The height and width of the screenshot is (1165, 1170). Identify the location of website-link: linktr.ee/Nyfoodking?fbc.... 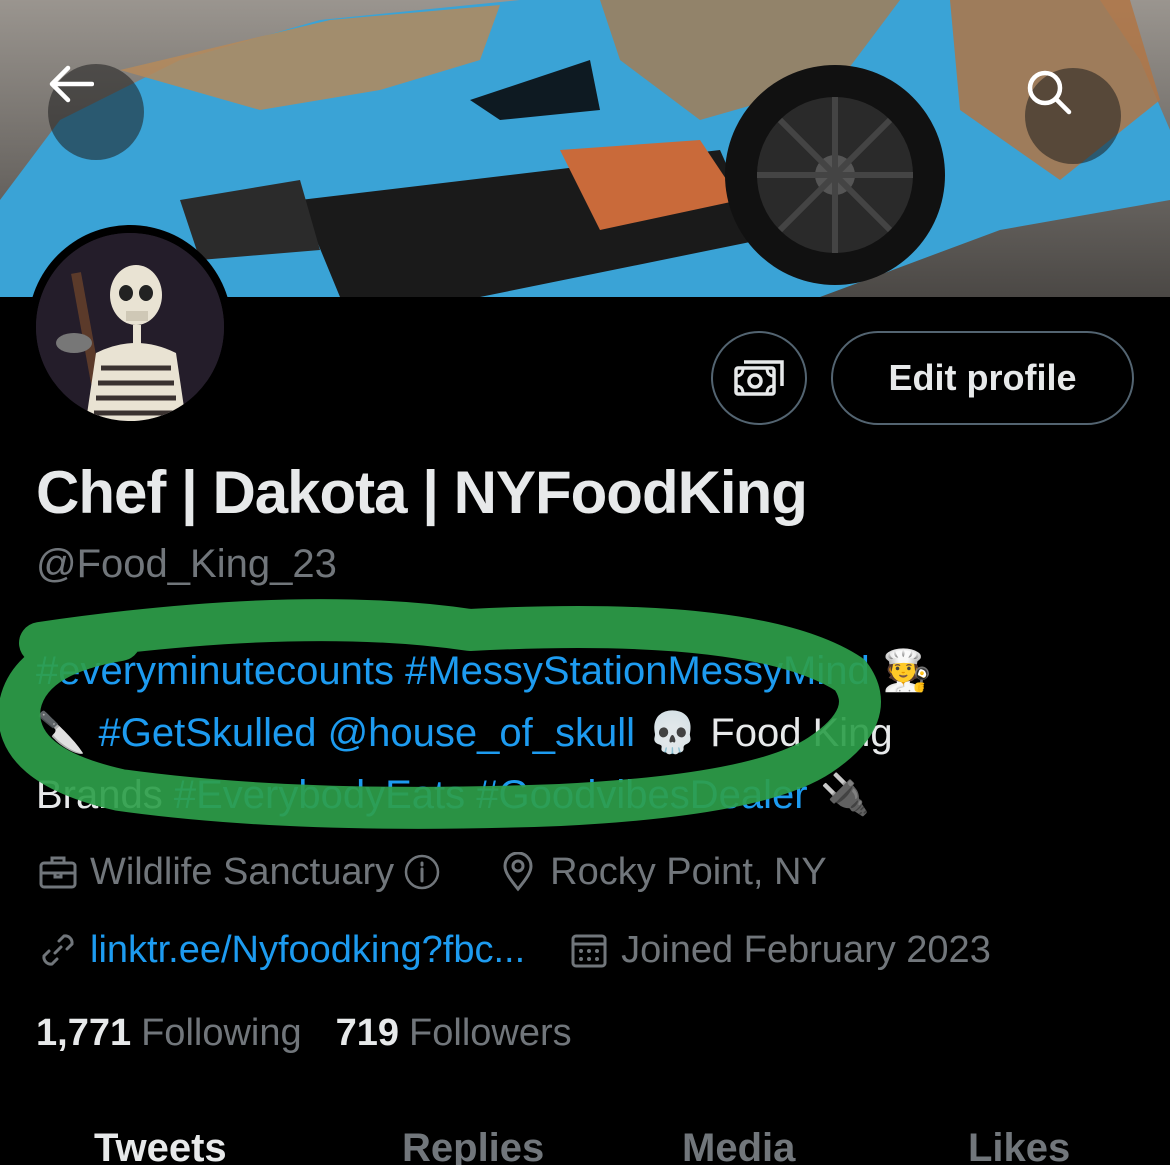
(307, 950).